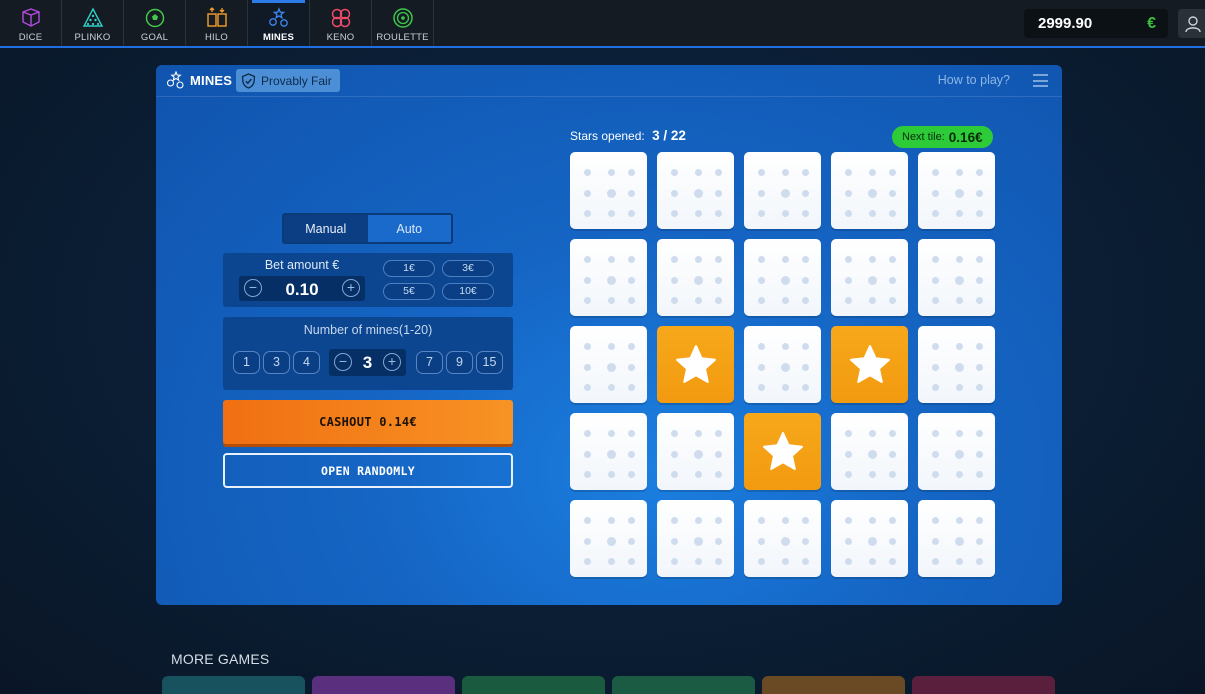 This screenshot has height=694, width=1205. Describe the element at coordinates (246, 362) in the screenshot. I see `mines-preset-1: 1` at that location.